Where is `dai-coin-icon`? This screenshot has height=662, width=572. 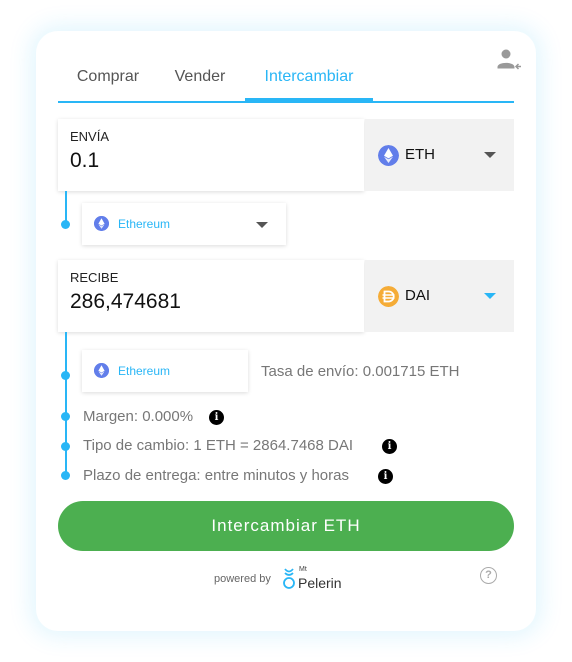 dai-coin-icon is located at coordinates (388, 296).